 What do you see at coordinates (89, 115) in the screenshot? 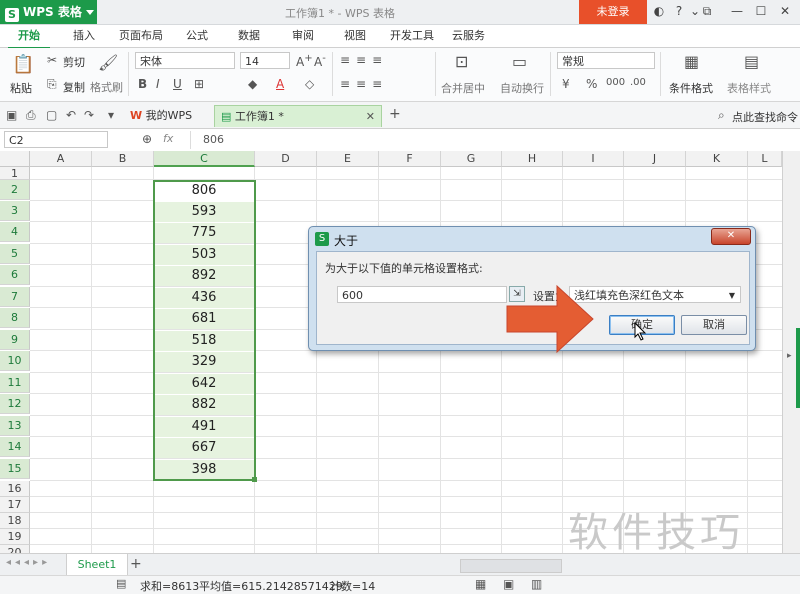
I see `redo-icon: ↷` at bounding box center [89, 115].